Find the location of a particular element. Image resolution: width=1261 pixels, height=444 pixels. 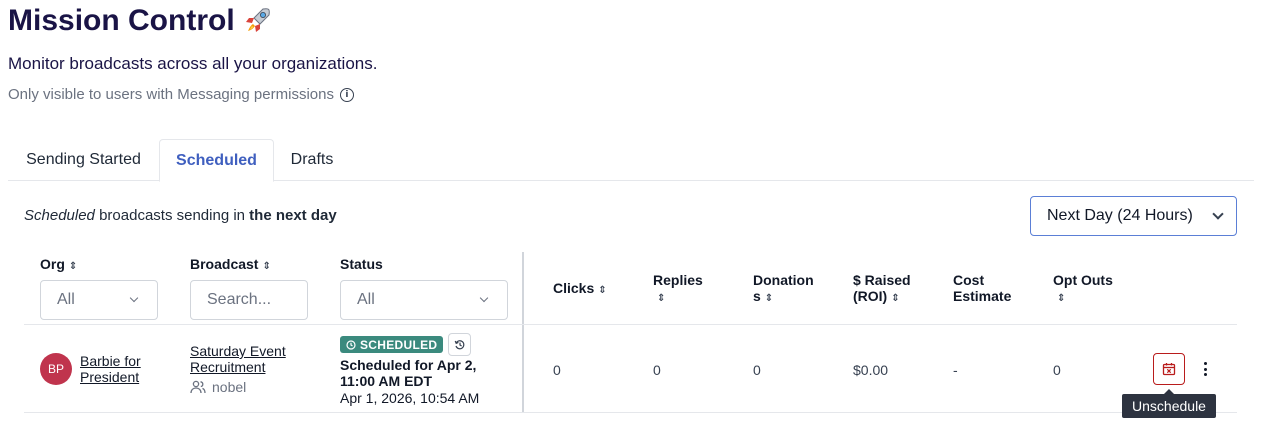

scheduled-time: Scheduled for Apr 2, 11:00 AM EDT is located at coordinates (408, 373).